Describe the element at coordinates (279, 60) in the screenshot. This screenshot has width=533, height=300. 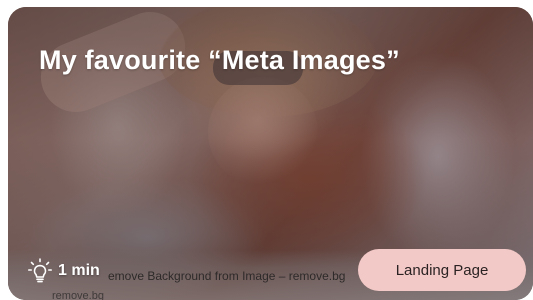
I see `card-title: My favourite “Meta Images”` at that location.